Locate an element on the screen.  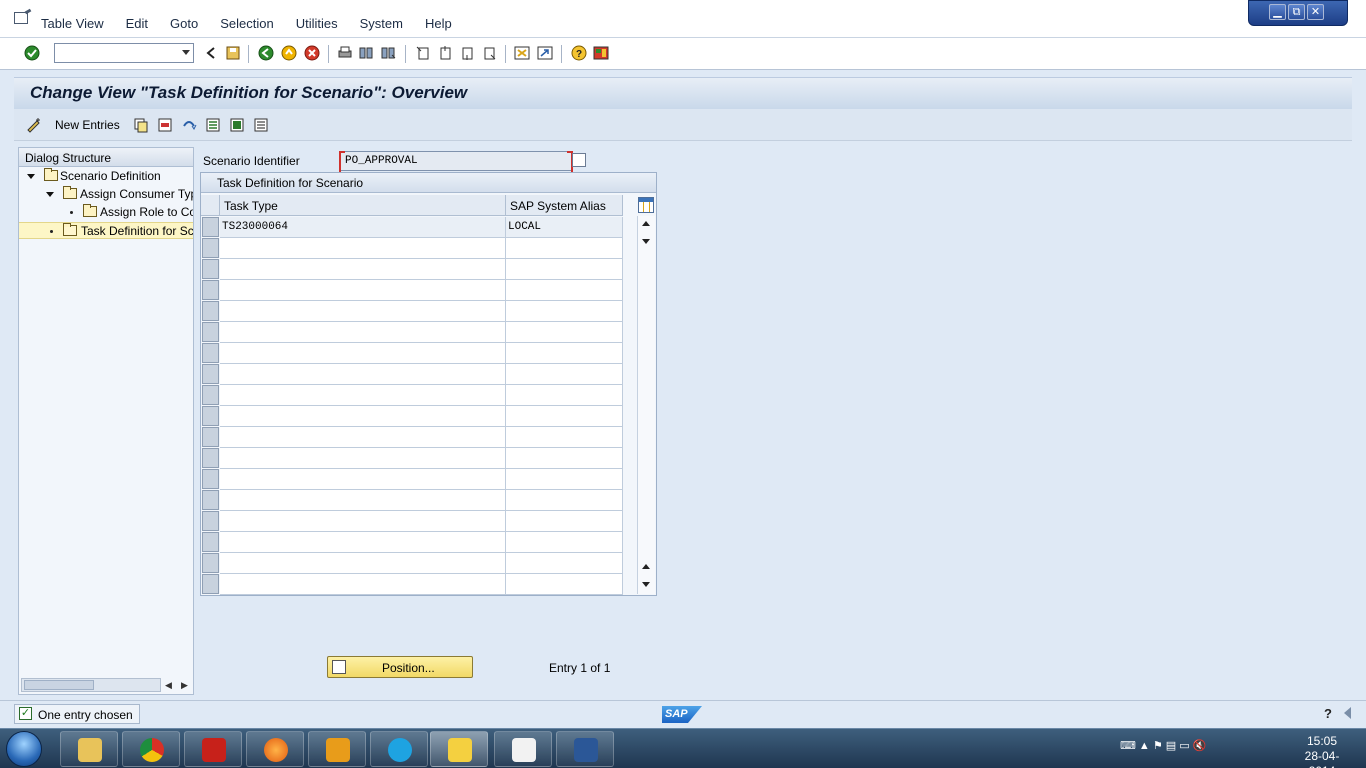
taskbar-notepad is located at coordinates (523, 749).